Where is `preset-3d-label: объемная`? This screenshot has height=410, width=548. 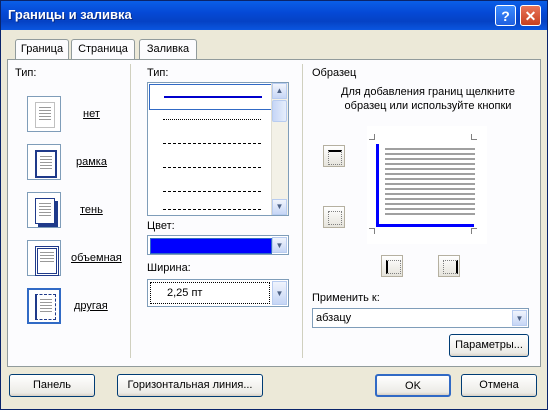
preset-3d-label: объемная is located at coordinates (96, 258).